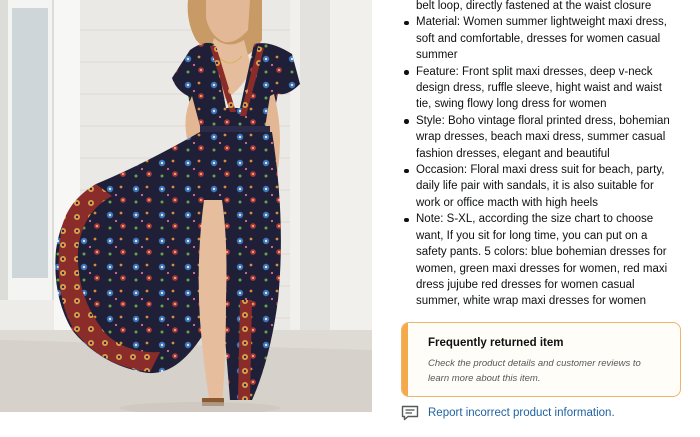 The width and height of the screenshot is (700, 437). What do you see at coordinates (437, 55) in the screenshot?
I see `feature-line: summer` at bounding box center [437, 55].